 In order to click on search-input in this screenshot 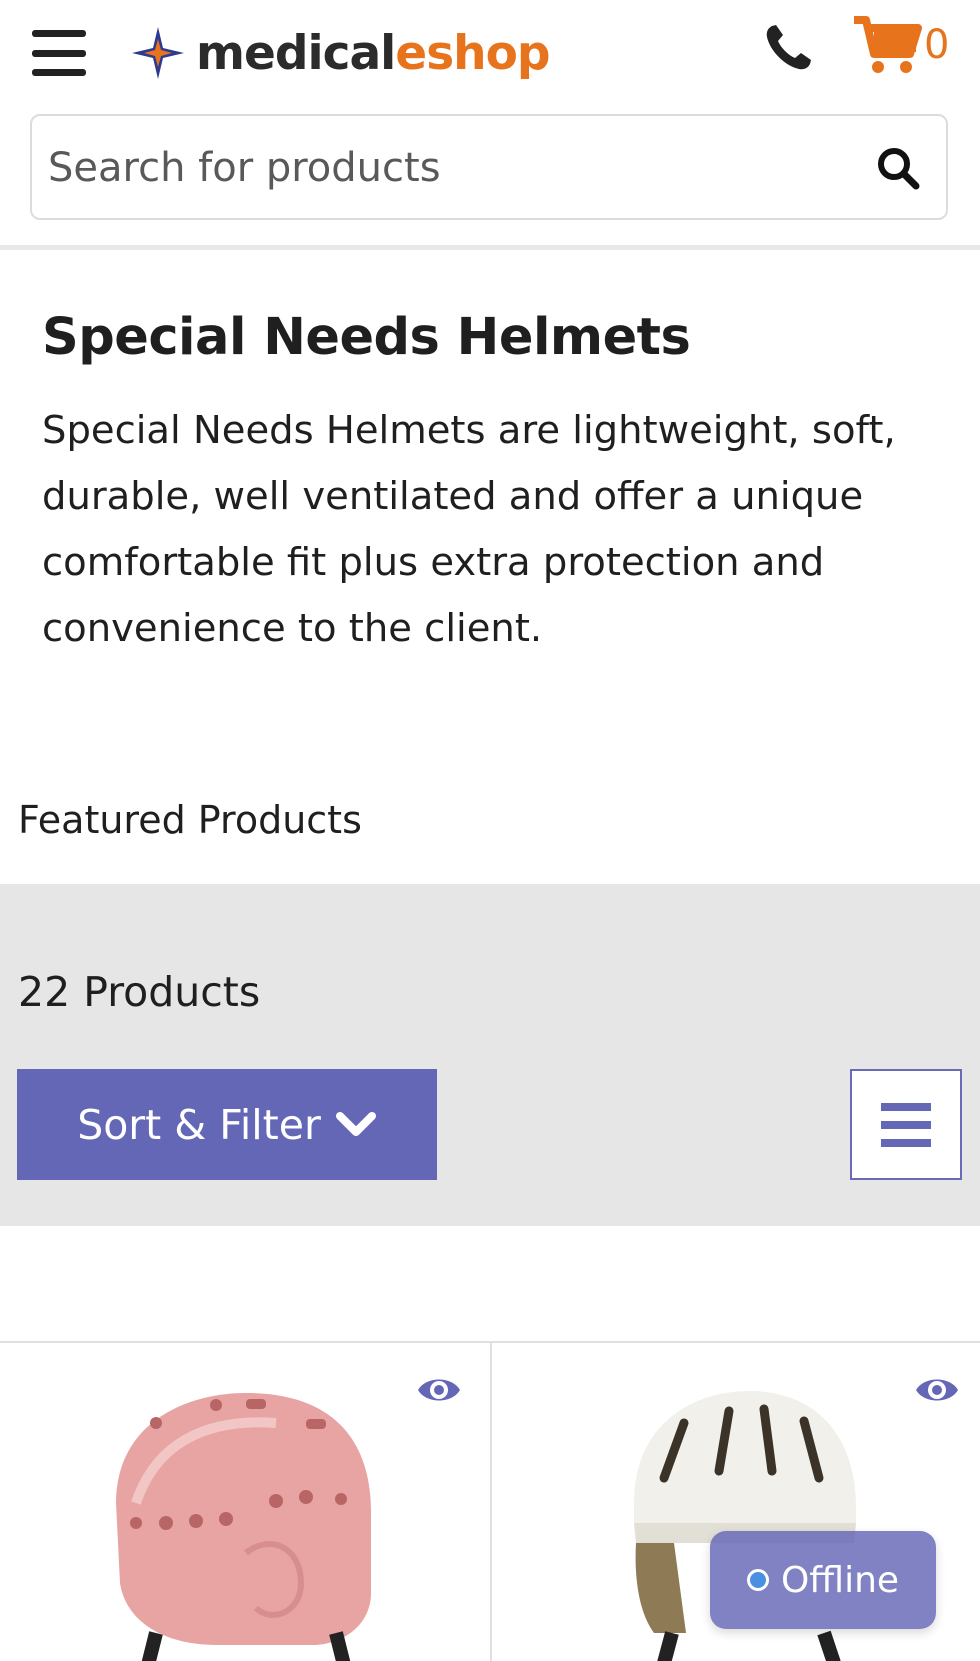, I will do `click(448, 168)`.